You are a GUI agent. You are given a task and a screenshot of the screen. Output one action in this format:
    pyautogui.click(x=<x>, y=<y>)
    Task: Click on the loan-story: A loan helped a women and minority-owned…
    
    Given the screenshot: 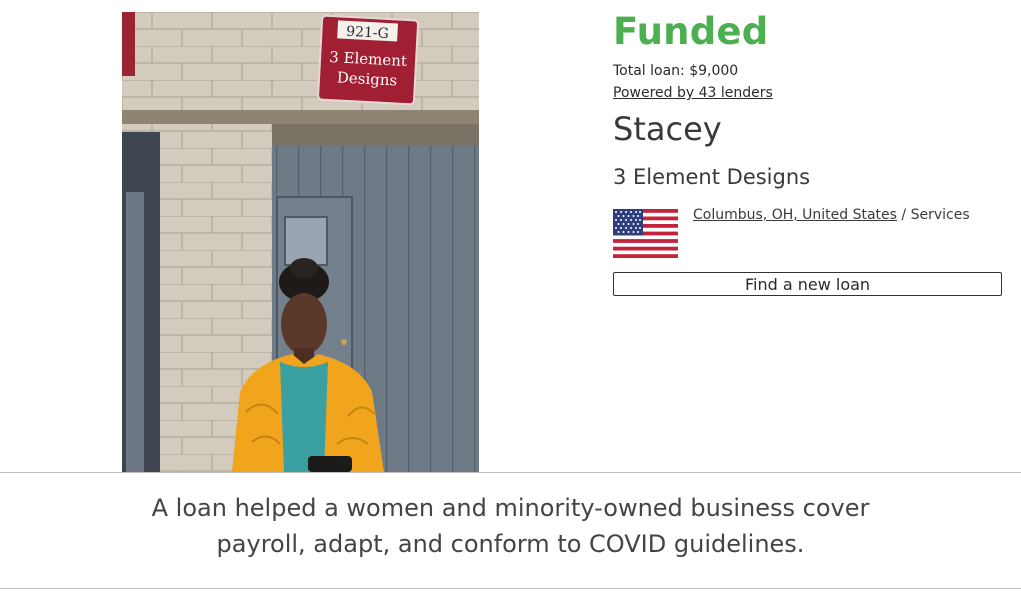 What is the action you would take?
    pyautogui.click(x=510, y=526)
    